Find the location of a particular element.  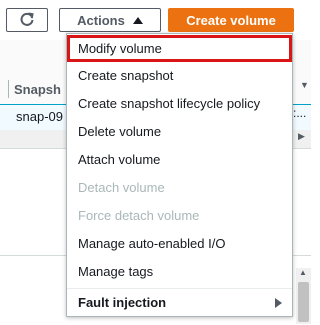

refresh-button is located at coordinates (27, 20).